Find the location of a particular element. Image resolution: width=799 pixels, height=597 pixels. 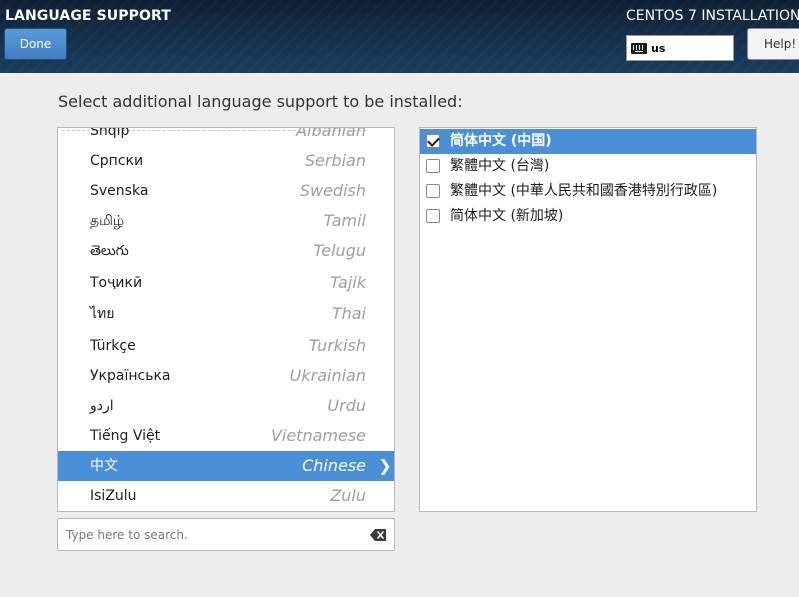

language-english-name: Ukrainian is located at coordinates (327, 375).